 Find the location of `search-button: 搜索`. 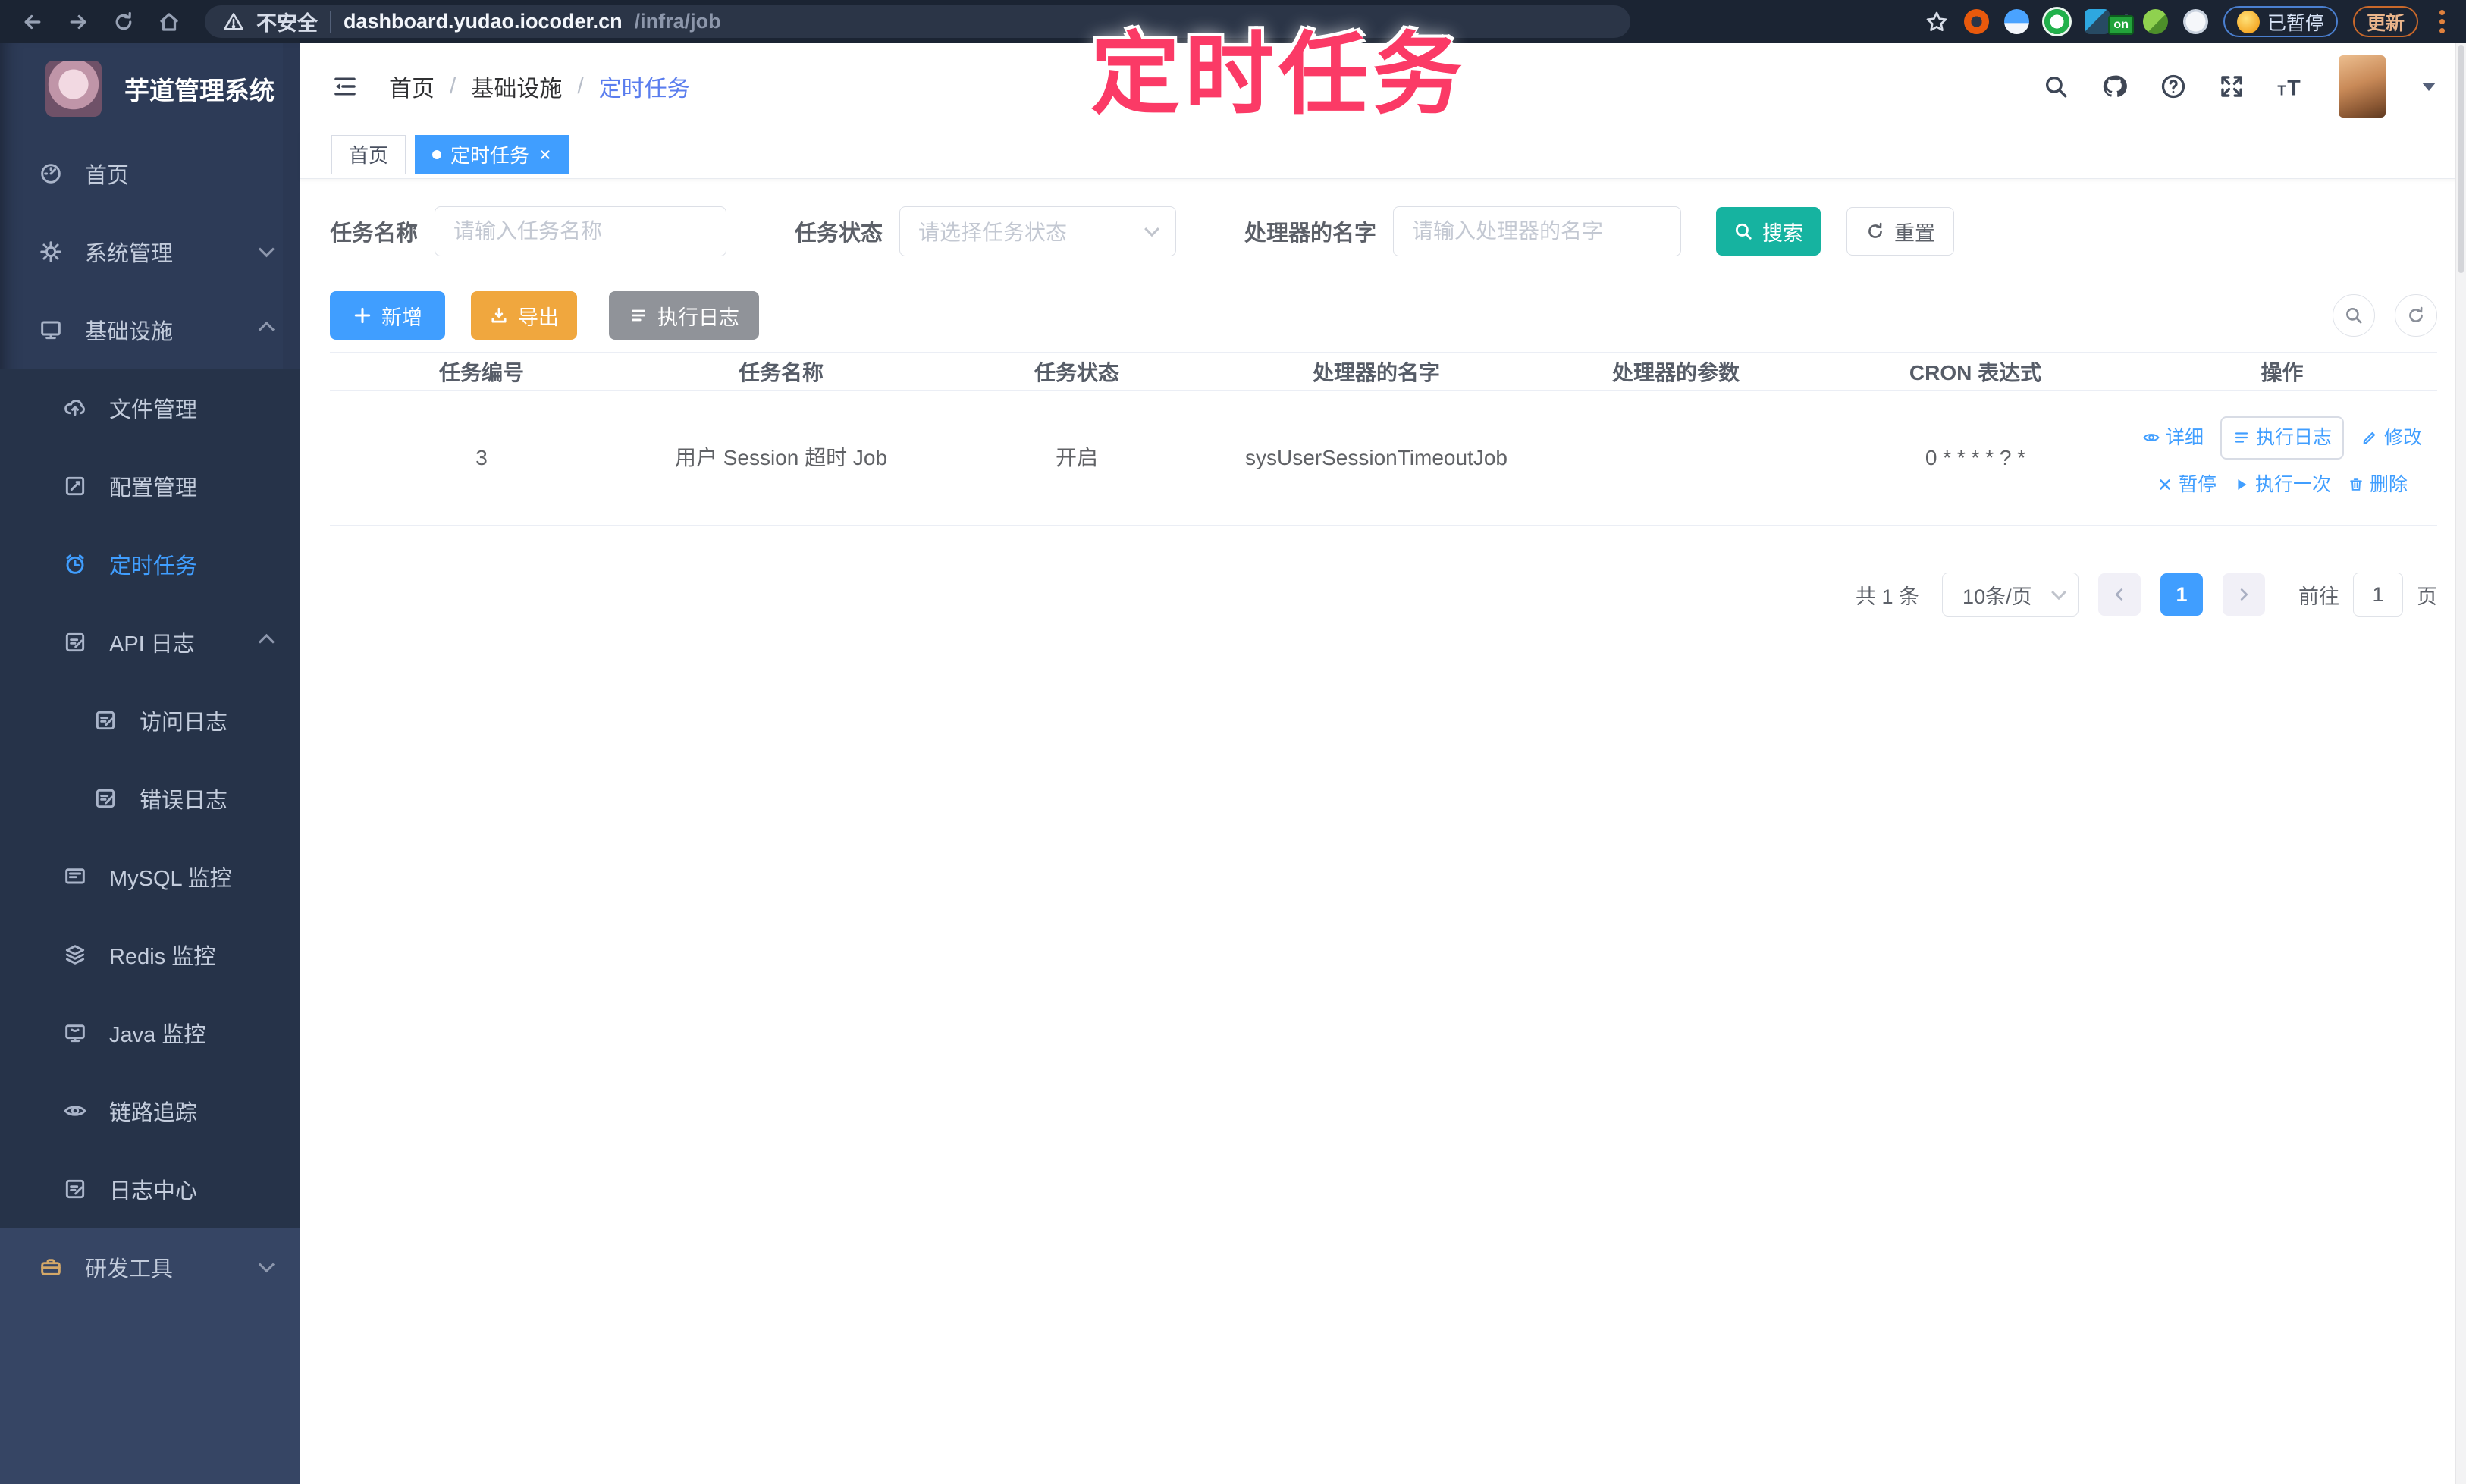

search-button: 搜索 is located at coordinates (1768, 232).